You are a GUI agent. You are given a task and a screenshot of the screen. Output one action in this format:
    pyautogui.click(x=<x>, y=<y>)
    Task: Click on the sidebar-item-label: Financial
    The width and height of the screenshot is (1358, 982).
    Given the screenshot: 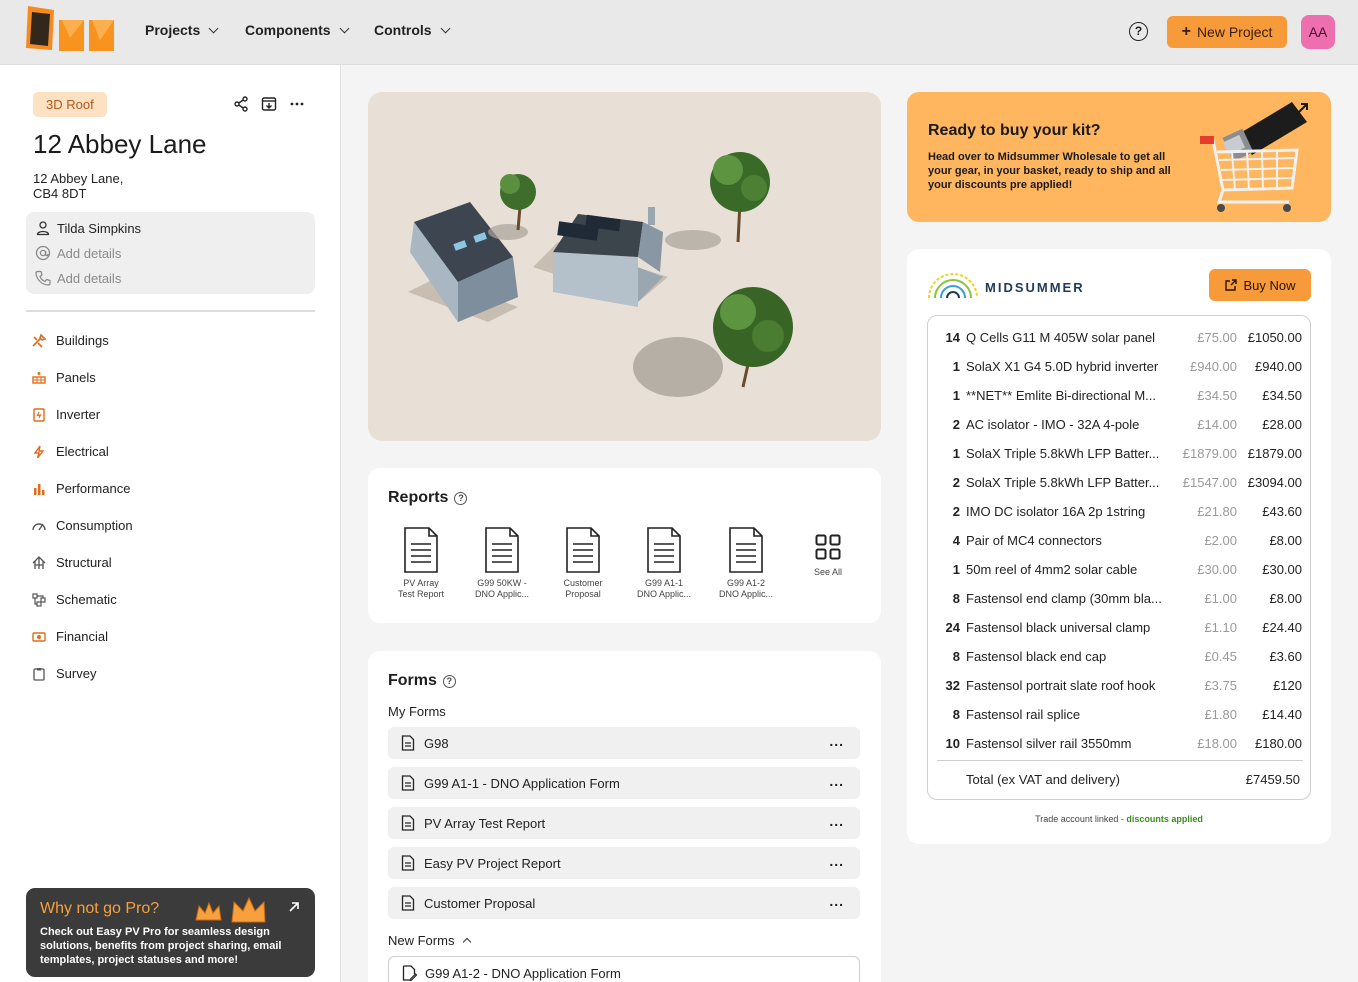 What is the action you would take?
    pyautogui.click(x=82, y=636)
    